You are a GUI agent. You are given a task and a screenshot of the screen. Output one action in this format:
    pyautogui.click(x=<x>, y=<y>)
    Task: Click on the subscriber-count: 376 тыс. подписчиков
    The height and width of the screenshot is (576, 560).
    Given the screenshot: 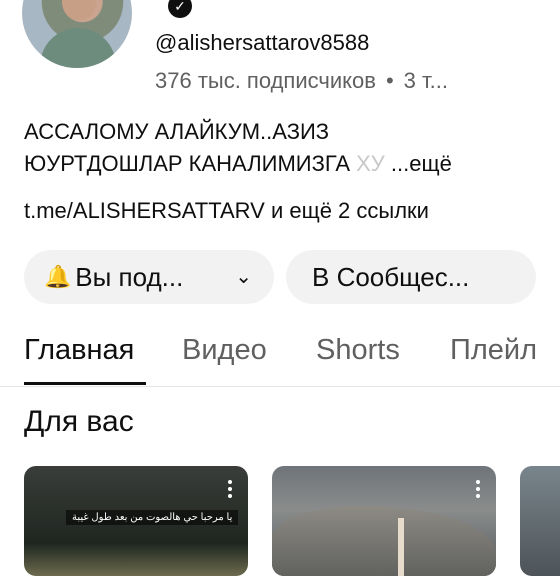 What is the action you would take?
    pyautogui.click(x=265, y=80)
    